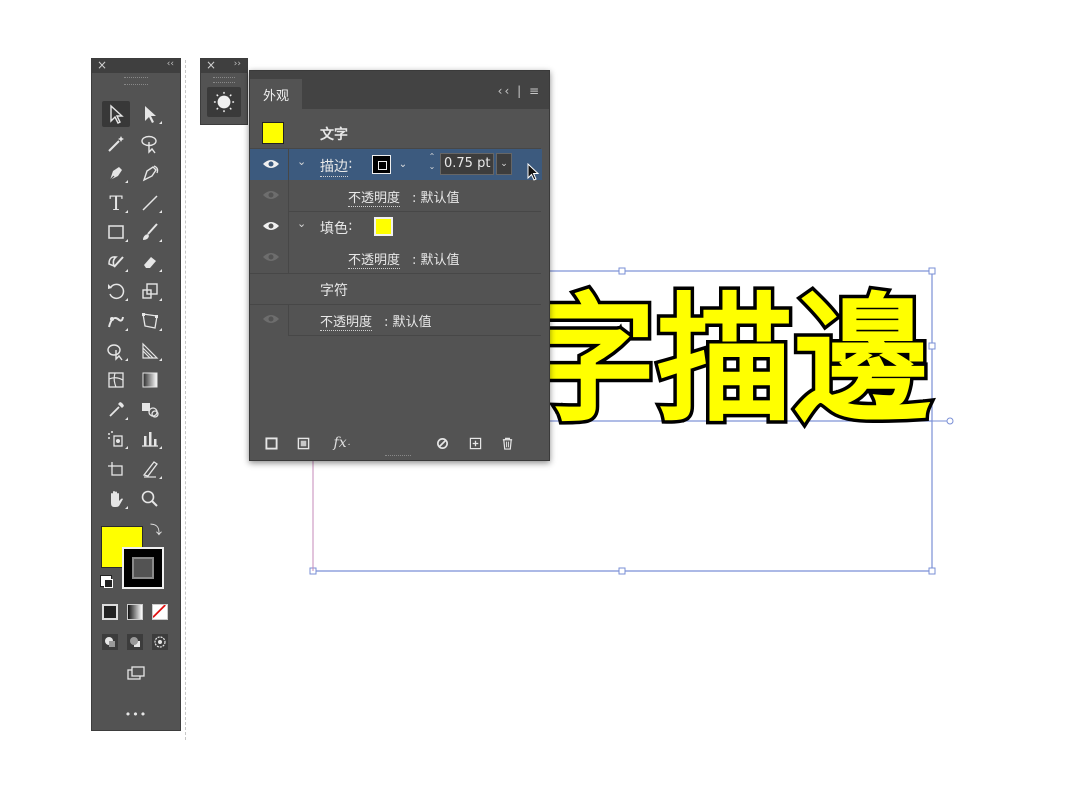 This screenshot has width=1079, height=789. I want to click on tools-panel: × ‹‹ T ⤵ •••, so click(136, 394).